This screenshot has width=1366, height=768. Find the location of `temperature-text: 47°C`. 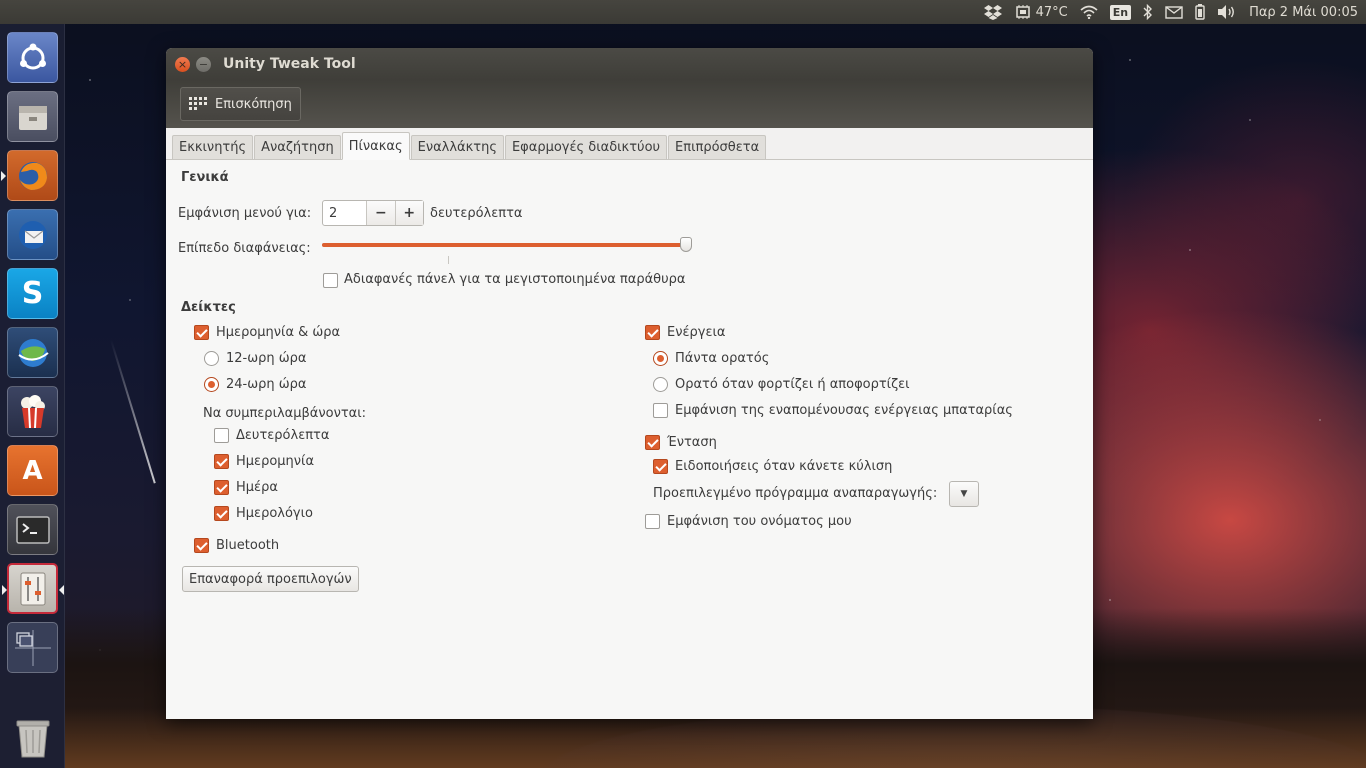

temperature-text: 47°C is located at coordinates (1051, 12).